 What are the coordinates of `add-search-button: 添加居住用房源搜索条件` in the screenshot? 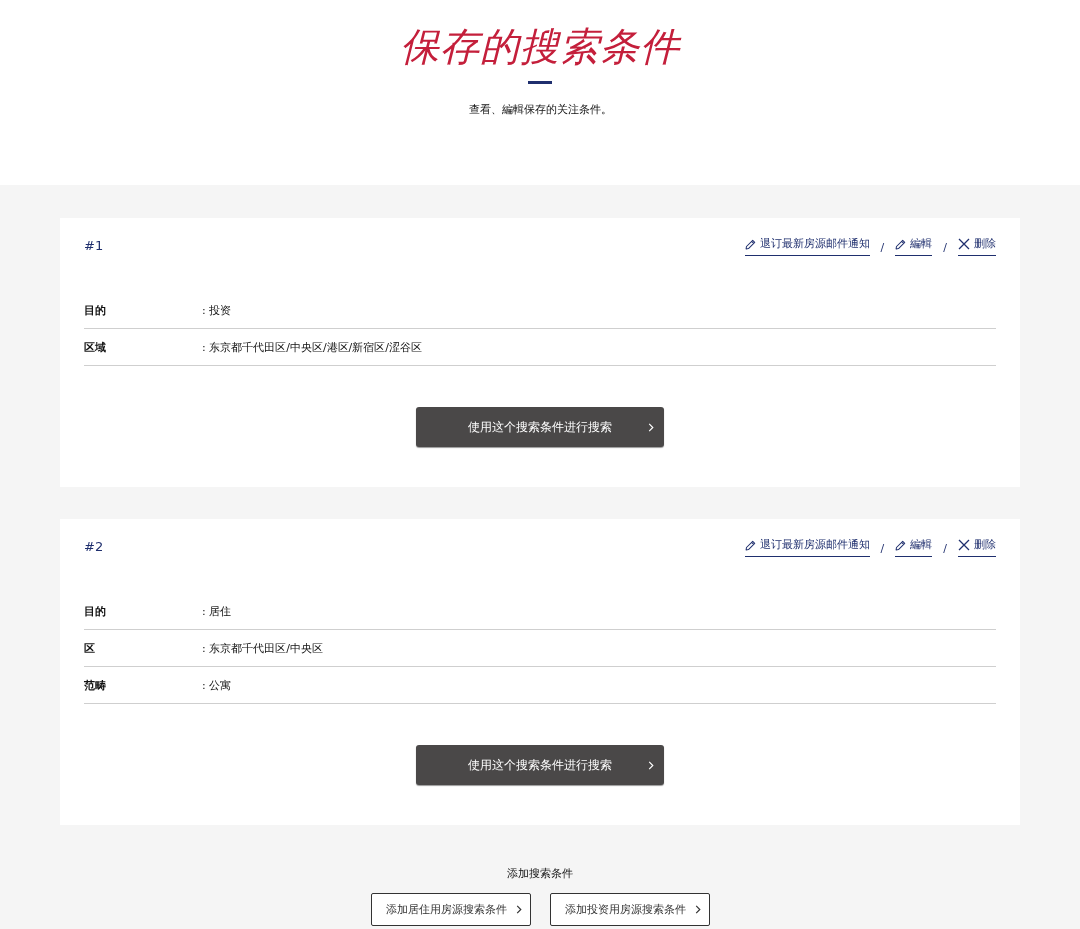 It's located at (450, 909).